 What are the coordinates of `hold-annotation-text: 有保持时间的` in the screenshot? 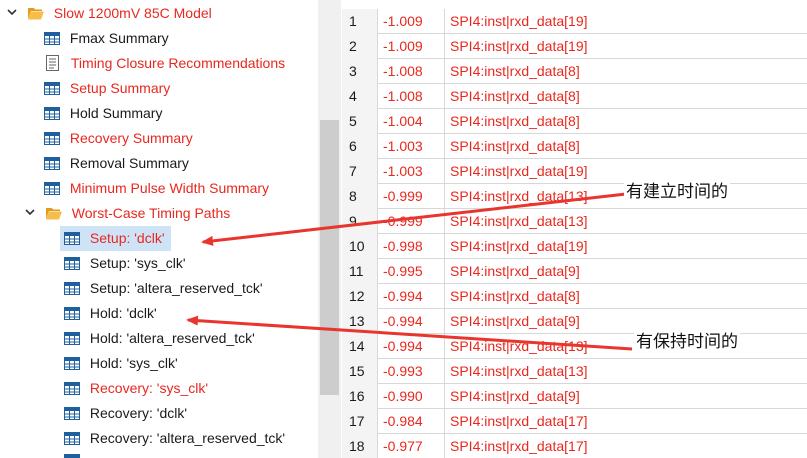 It's located at (687, 342).